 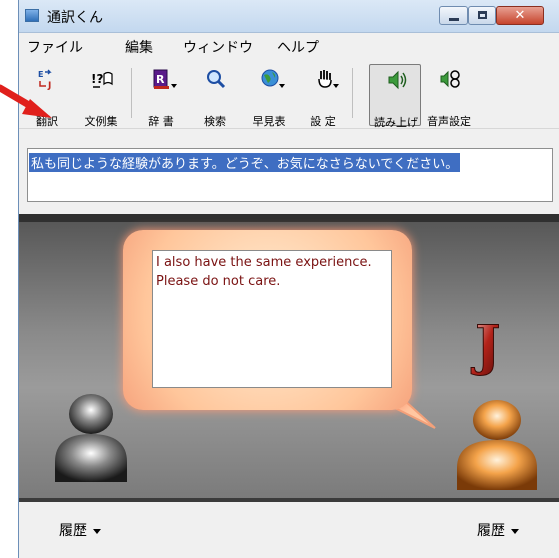 What do you see at coordinates (497, 445) in the screenshot?
I see `right-user-figure` at bounding box center [497, 445].